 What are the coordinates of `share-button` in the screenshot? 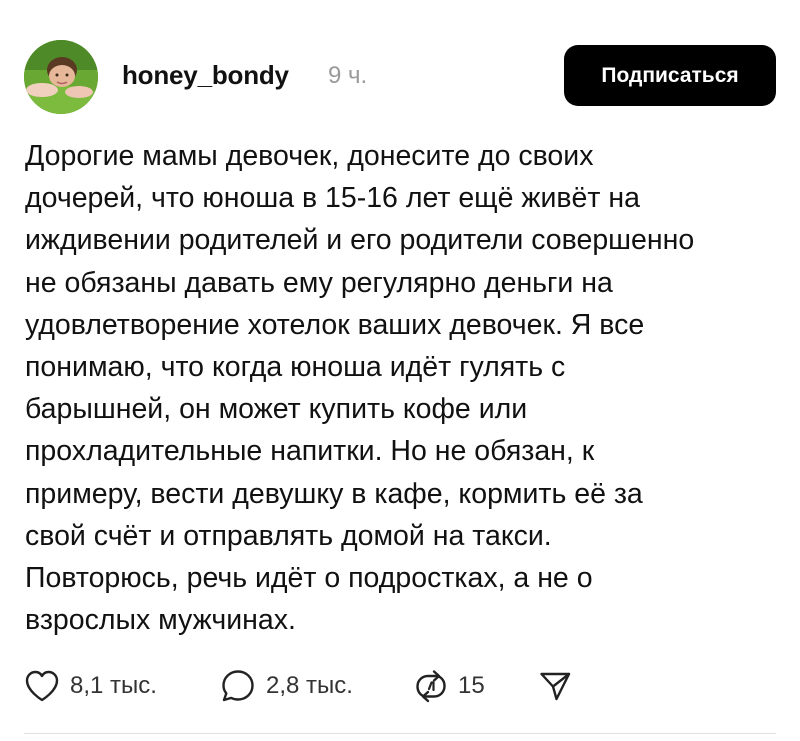 It's located at (555, 686).